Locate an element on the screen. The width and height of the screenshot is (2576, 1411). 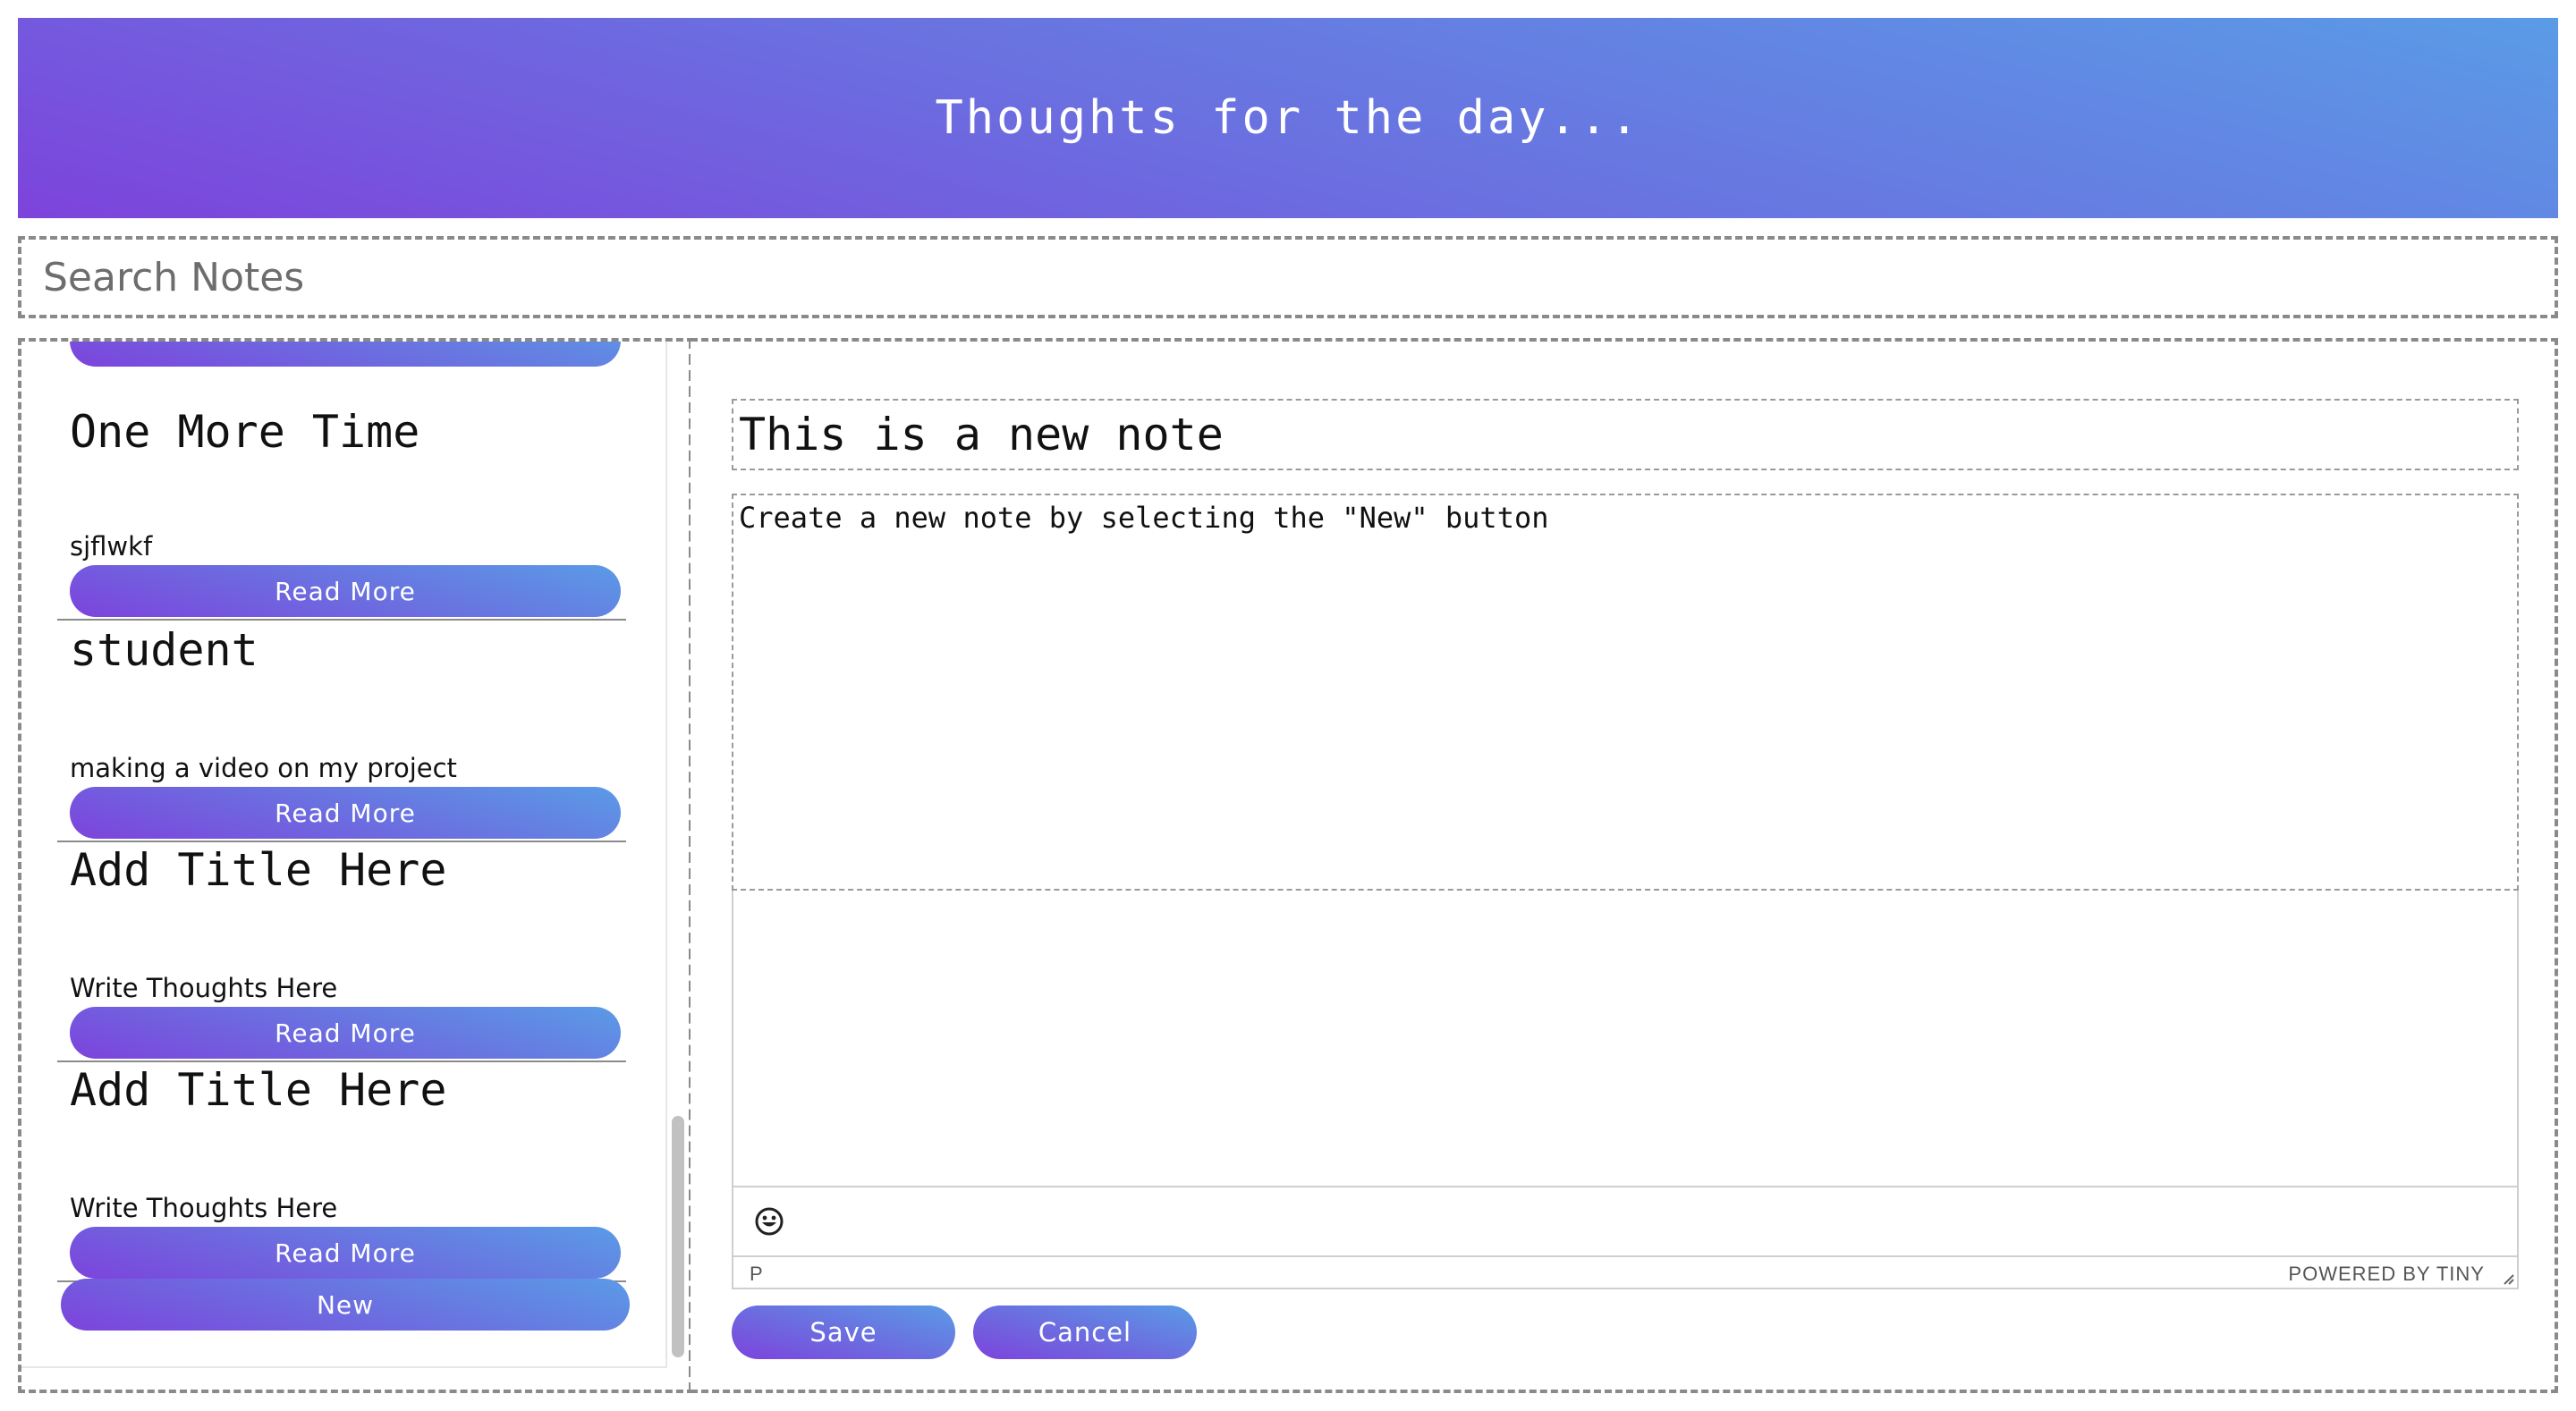
note-item: One More Time sjflwkf Read More is located at coordinates (341, 499).